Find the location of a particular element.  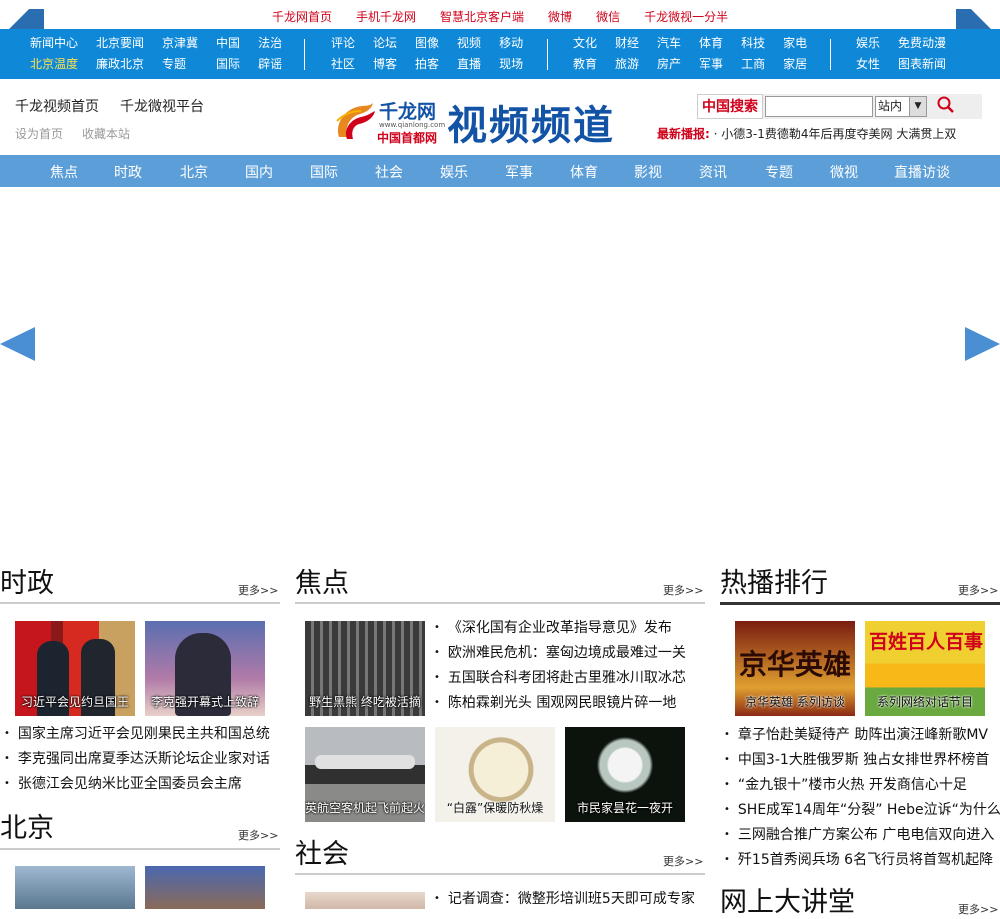

lecture-more-link: 更多>> is located at coordinates (978, 909).